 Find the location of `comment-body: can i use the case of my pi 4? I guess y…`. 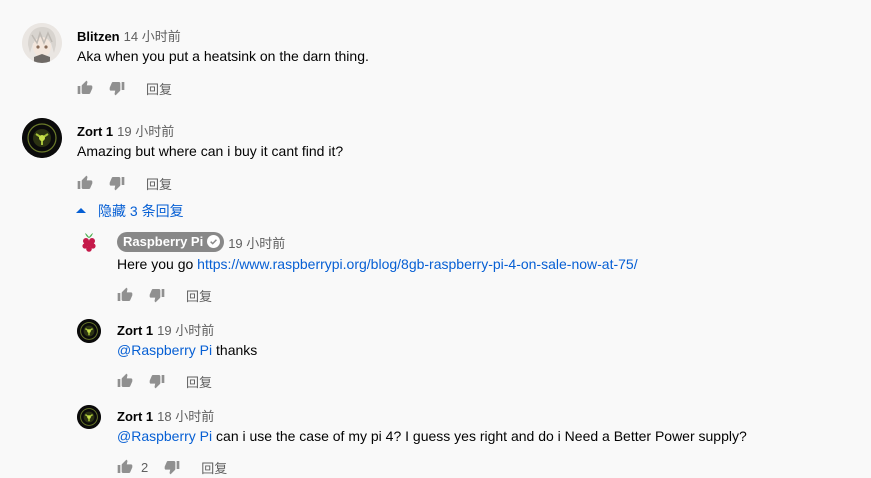

comment-body: can i use the case of my pi 4? I guess y… is located at coordinates (479, 436).